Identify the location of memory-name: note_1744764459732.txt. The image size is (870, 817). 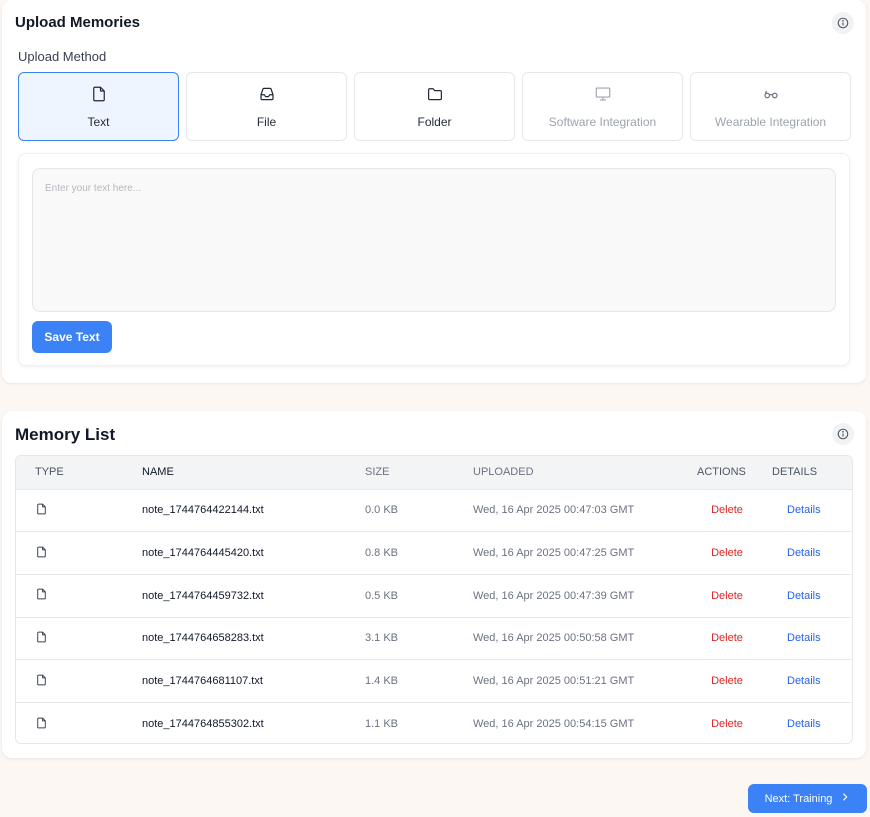
(253, 595).